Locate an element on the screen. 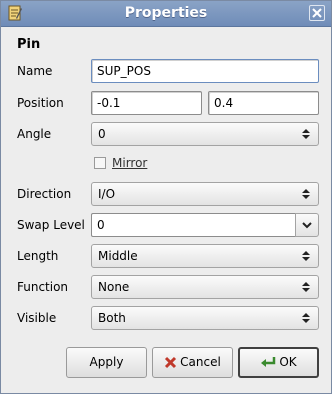  swap-level-label: Swap Level is located at coordinates (51, 225).